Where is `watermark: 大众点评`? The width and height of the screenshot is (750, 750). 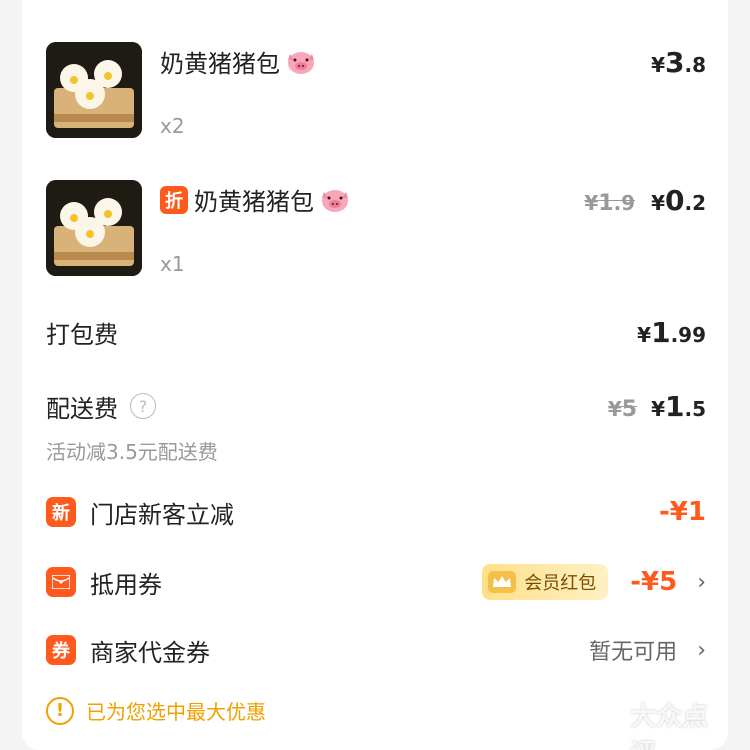
watermark: 大众点评 is located at coordinates (662, 723).